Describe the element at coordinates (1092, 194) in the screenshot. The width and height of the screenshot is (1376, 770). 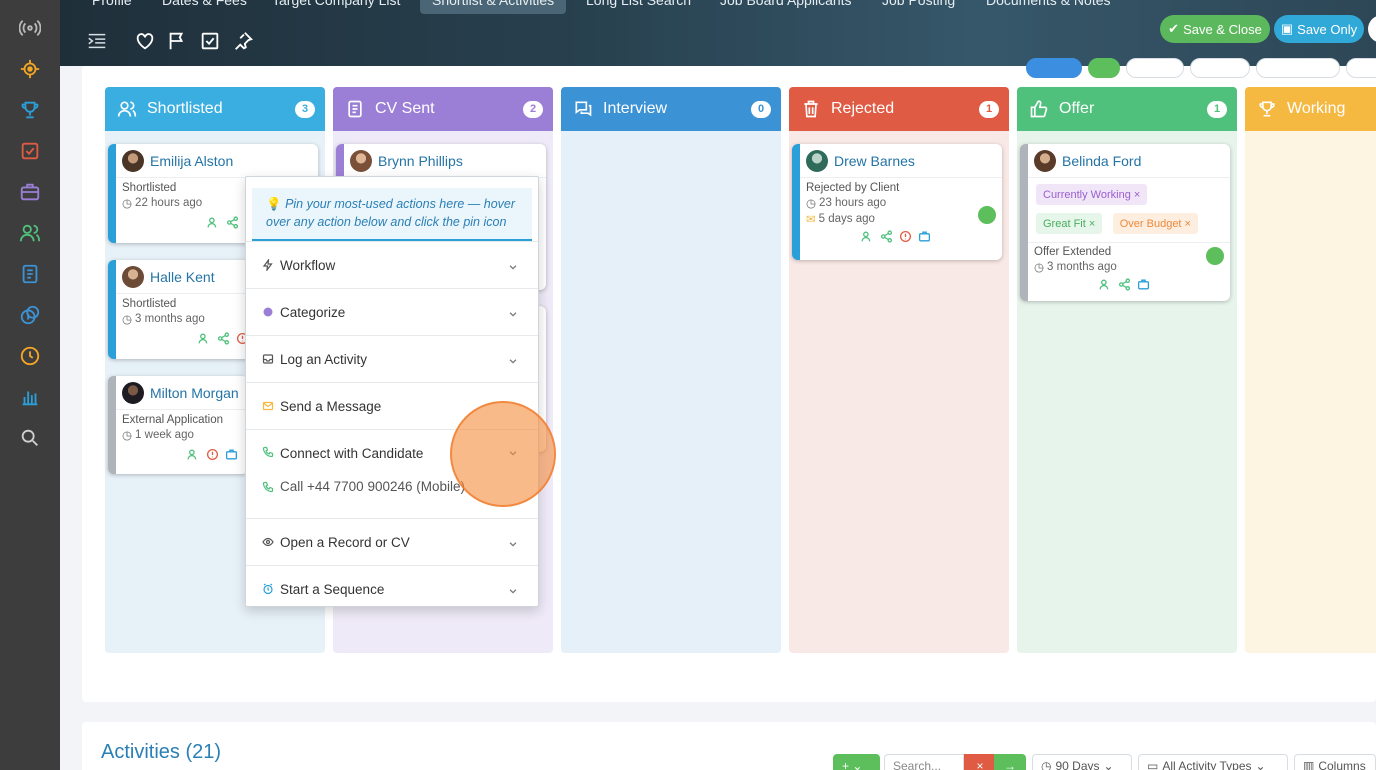
I see `tag-currently-working: Currently Working ×` at that location.